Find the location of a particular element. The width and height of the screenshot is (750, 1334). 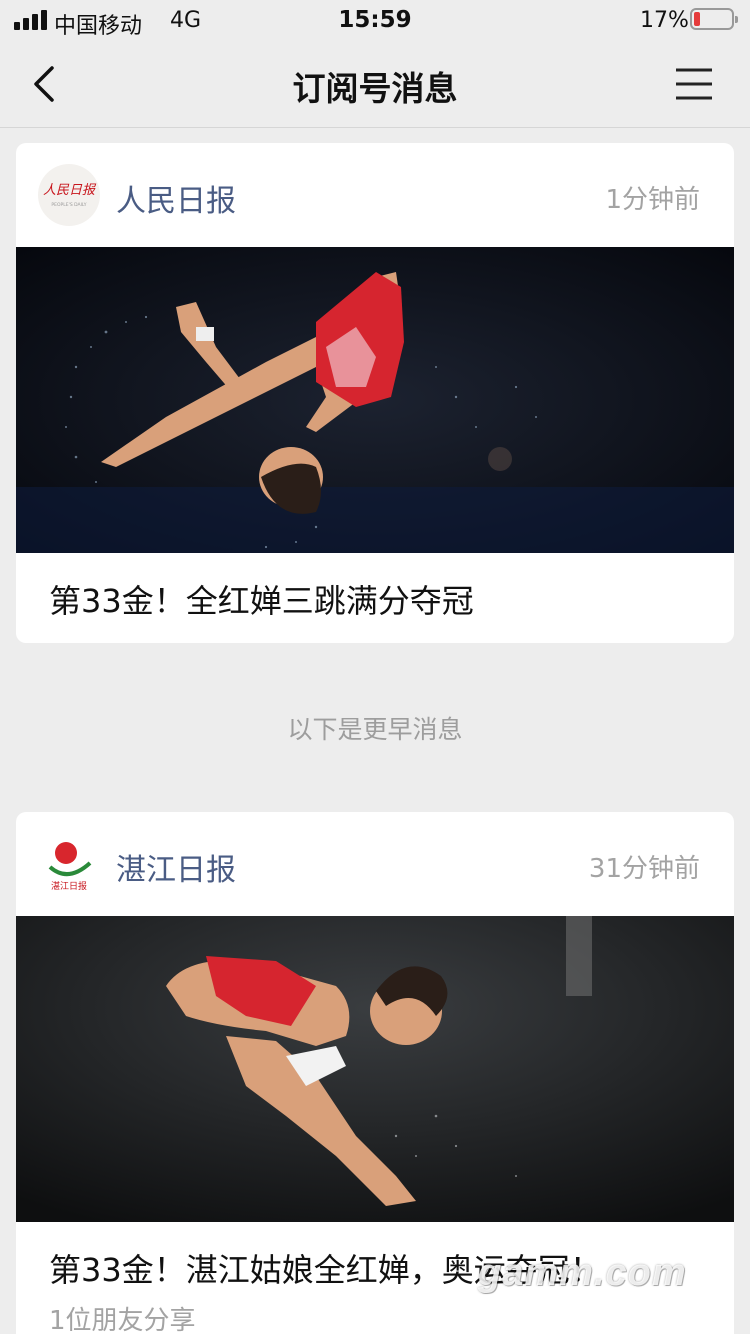

watermark: gamm.com is located at coordinates (582, 1273).